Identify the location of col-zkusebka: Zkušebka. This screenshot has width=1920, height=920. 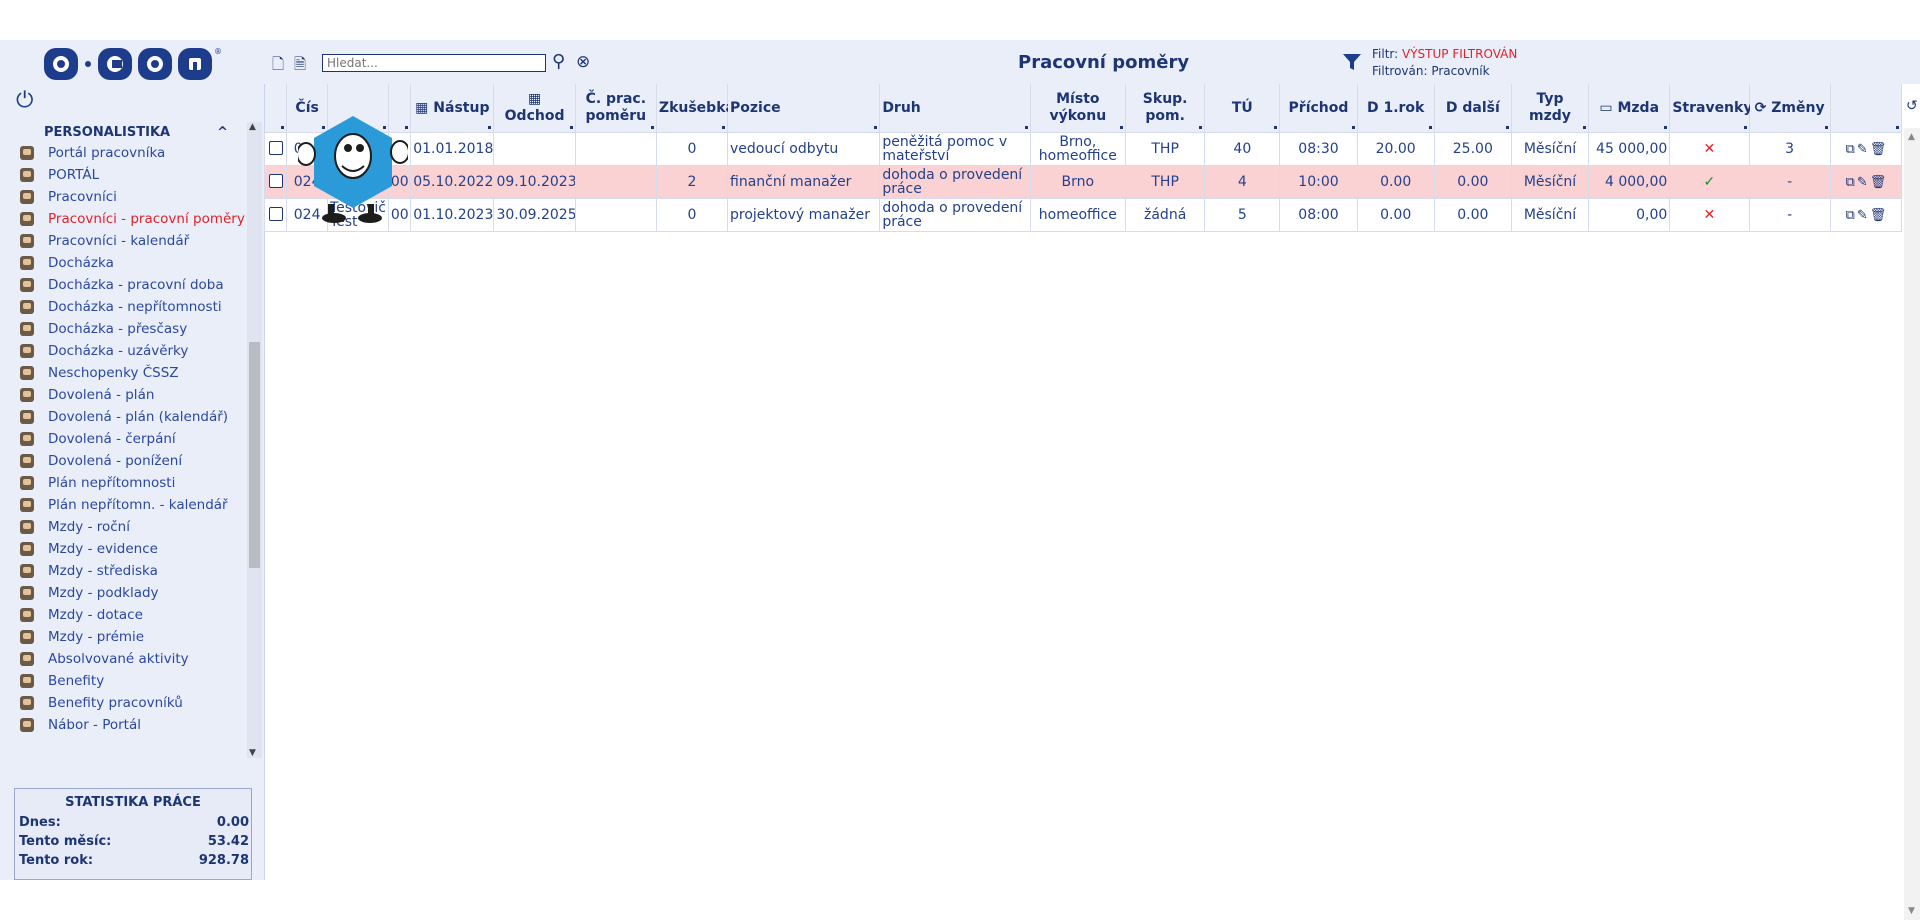
(695, 108).